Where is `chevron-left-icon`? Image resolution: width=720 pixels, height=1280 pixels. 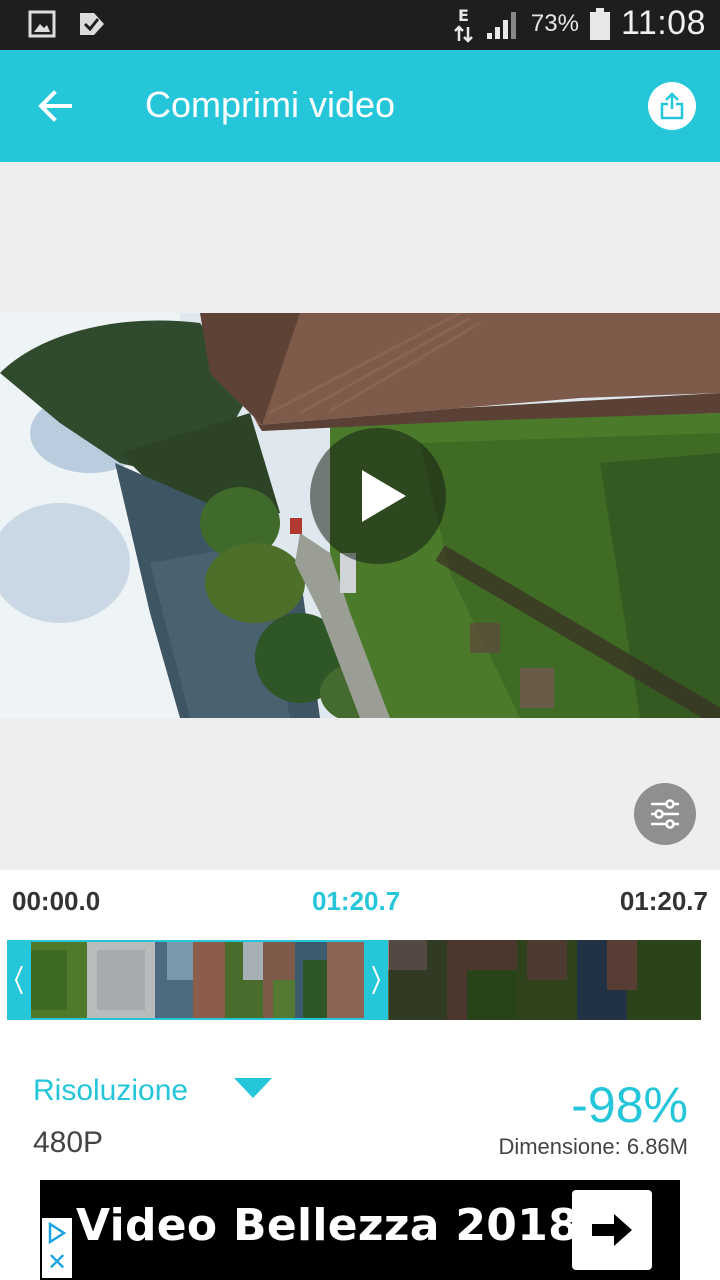 chevron-left-icon is located at coordinates (18, 980).